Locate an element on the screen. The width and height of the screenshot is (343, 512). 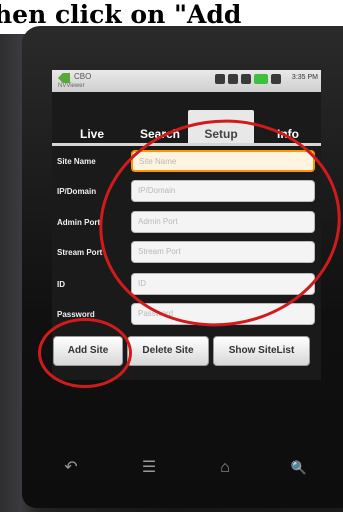
search-icon: 🔍 is located at coordinates (299, 468).